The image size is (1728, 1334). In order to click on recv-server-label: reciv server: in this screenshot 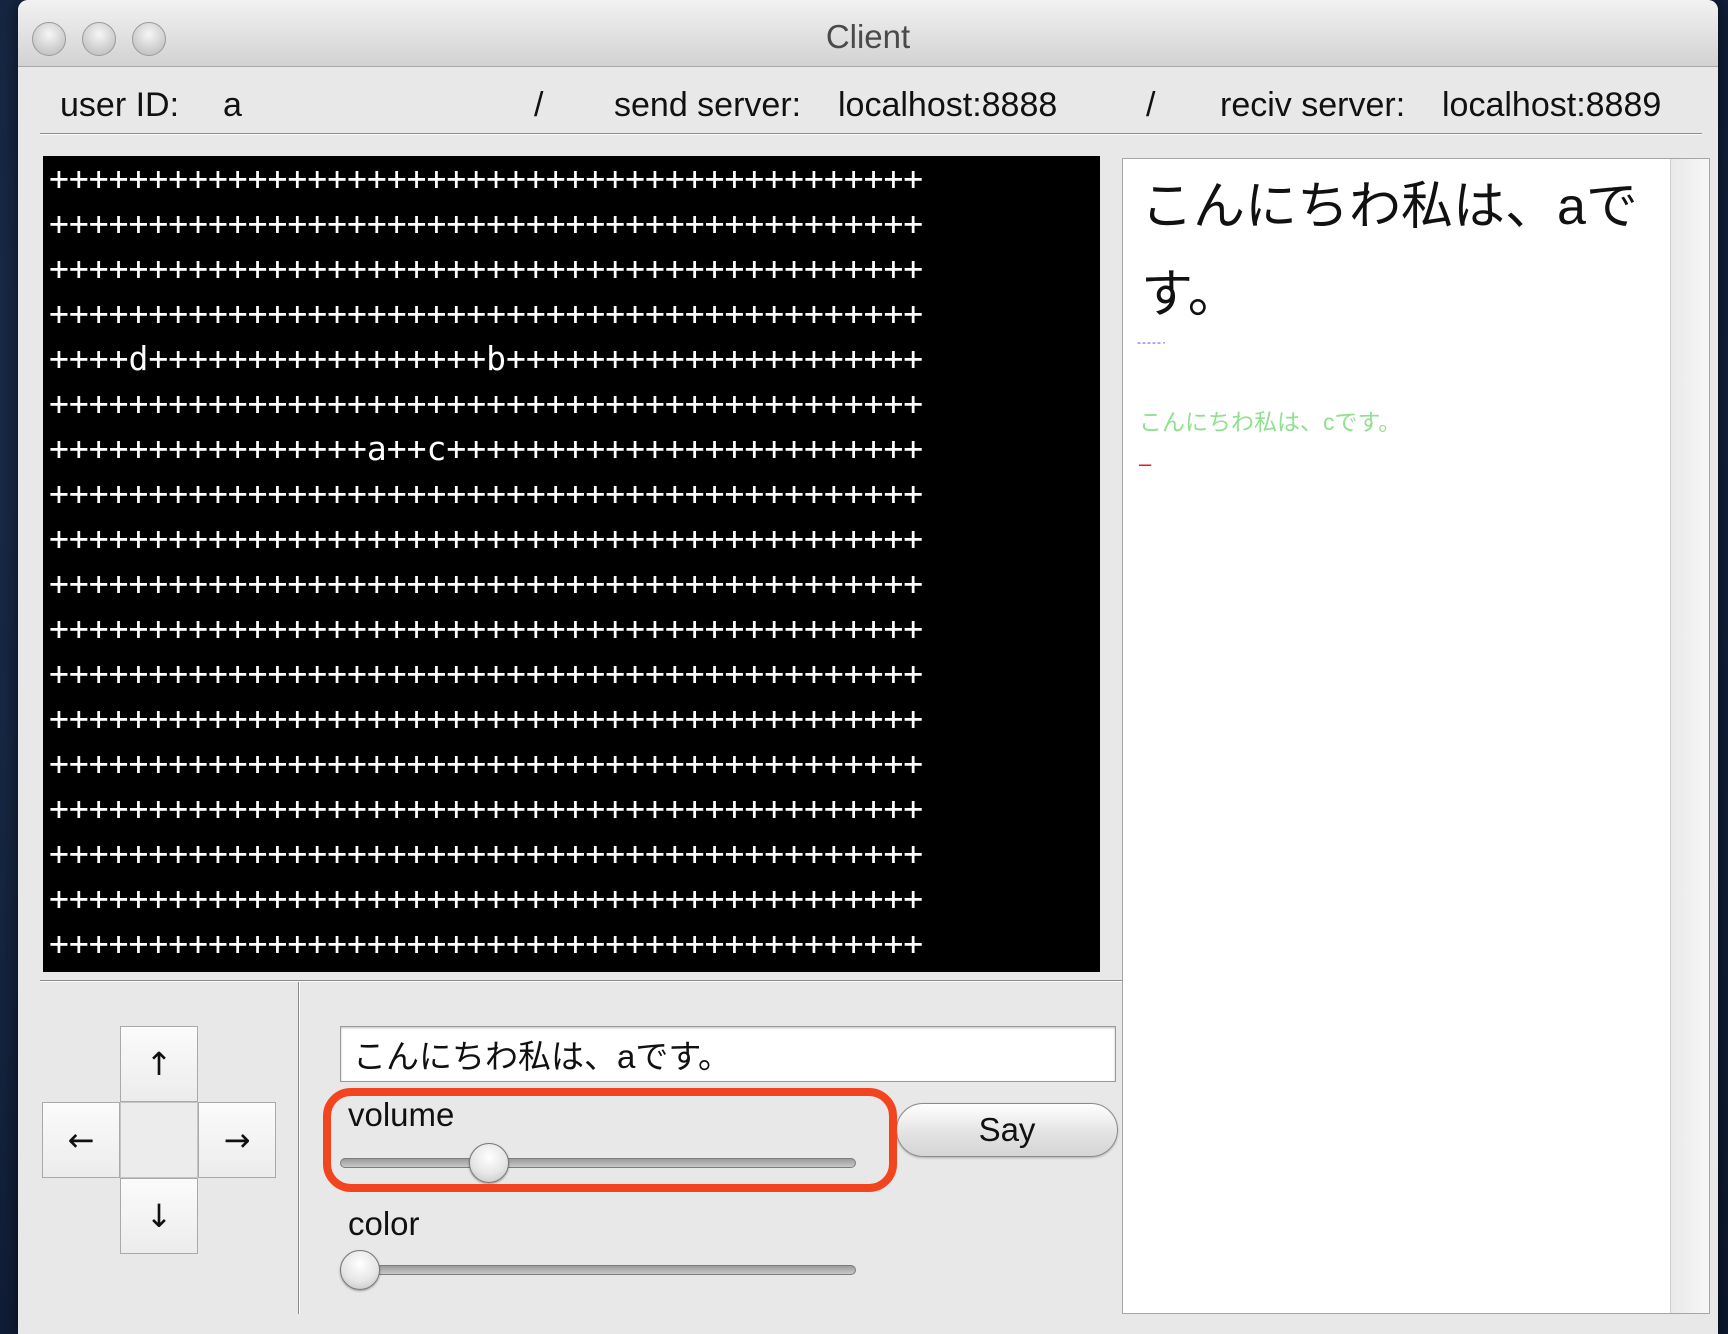, I will do `click(1313, 105)`.